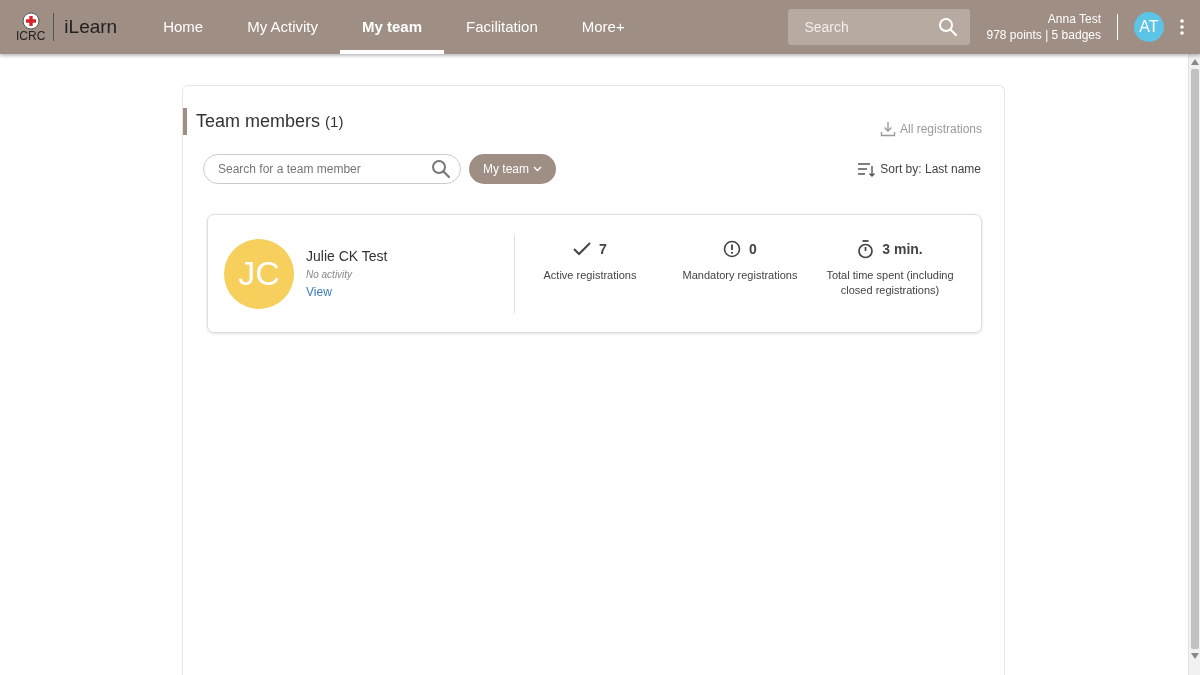 The height and width of the screenshot is (675, 1200). What do you see at coordinates (740, 275) in the screenshot?
I see `stat-label: Mandatory registrations` at bounding box center [740, 275].